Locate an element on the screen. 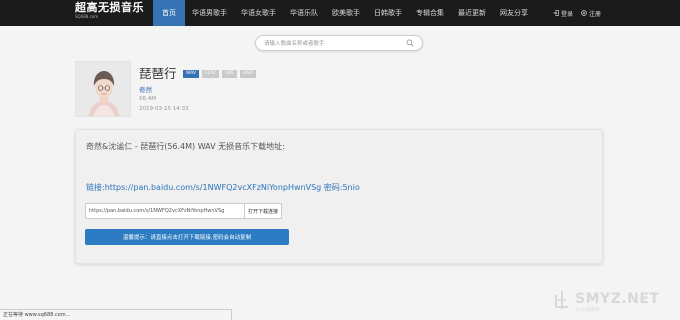  upload-date: 2019-03-15 14:33 is located at coordinates (164, 109).